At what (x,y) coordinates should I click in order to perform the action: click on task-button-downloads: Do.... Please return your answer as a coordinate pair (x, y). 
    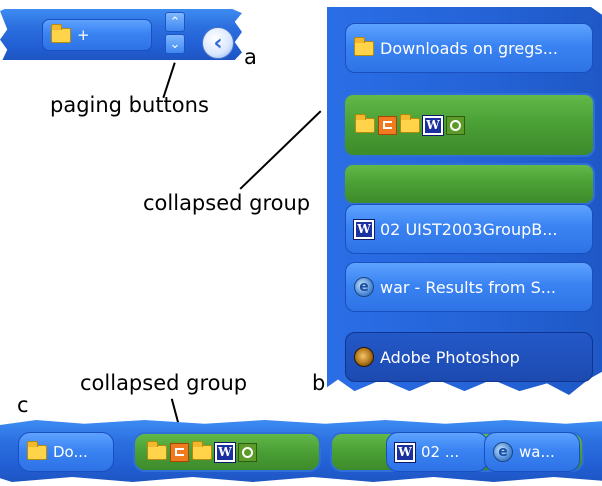
    Looking at the image, I should click on (66, 452).